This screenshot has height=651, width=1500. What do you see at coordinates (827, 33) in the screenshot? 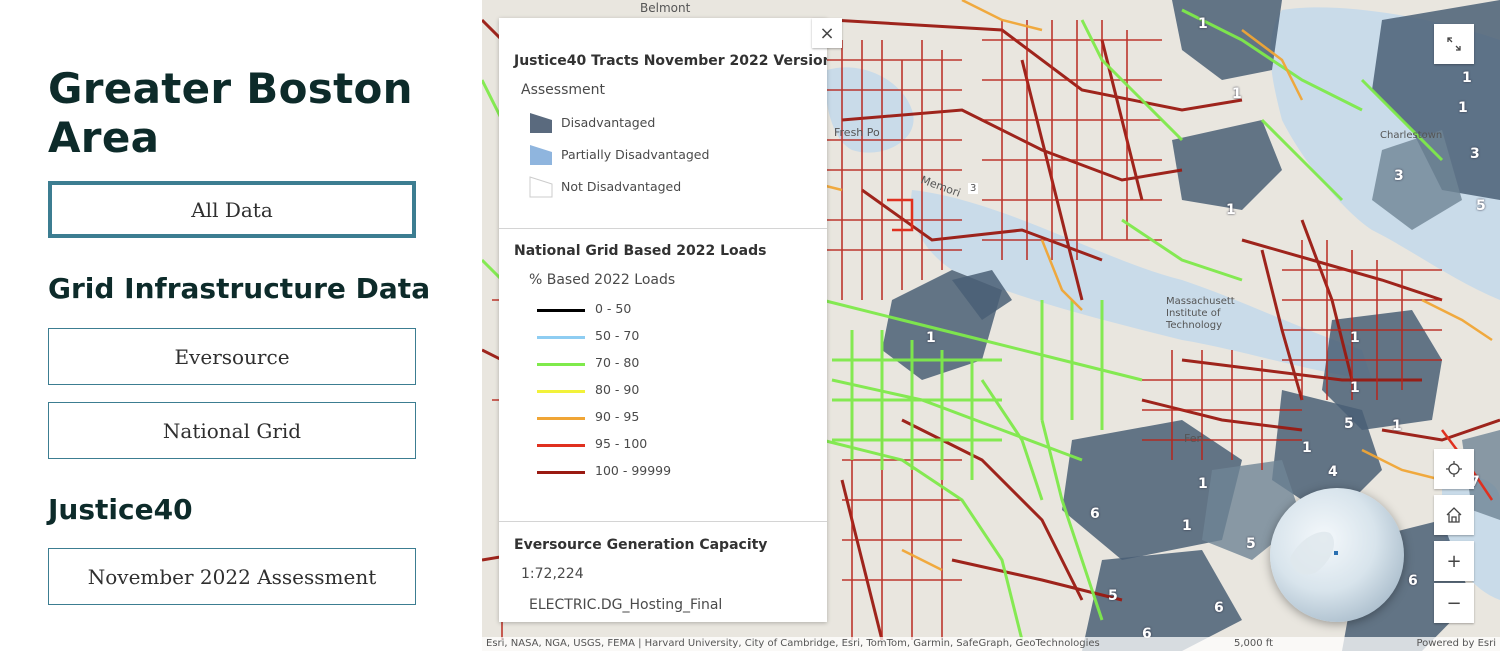
I see `legend-close-button: ×` at bounding box center [827, 33].